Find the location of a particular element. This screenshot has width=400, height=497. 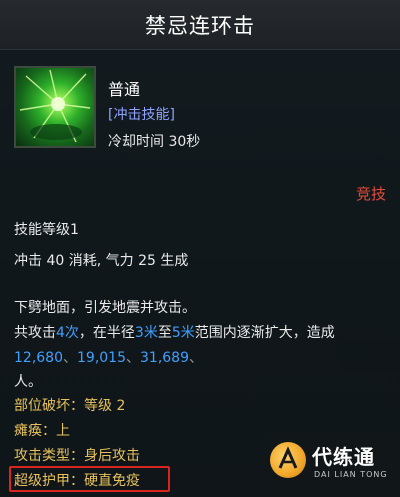

paralysis-row: 瘫痪：上 is located at coordinates (42, 430).